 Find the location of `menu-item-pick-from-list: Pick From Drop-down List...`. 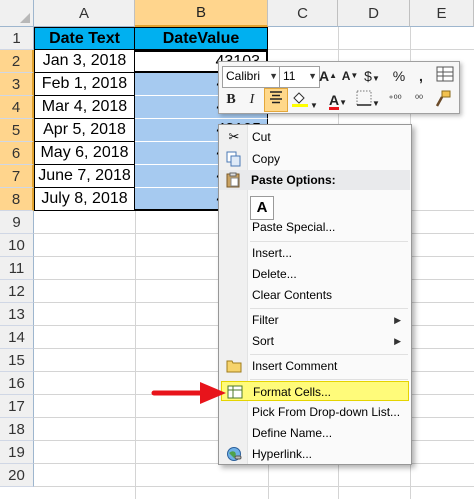

menu-item-pick-from-list: Pick From Drop-down List... is located at coordinates (315, 412).